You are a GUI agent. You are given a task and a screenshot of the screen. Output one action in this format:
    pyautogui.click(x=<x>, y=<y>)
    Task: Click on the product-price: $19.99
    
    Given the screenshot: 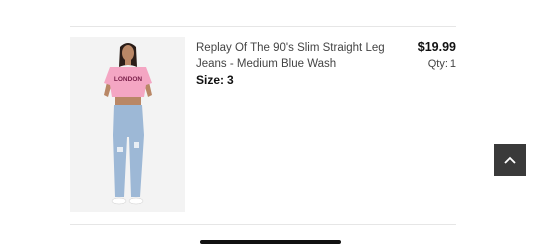 What is the action you would take?
    pyautogui.click(x=436, y=47)
    